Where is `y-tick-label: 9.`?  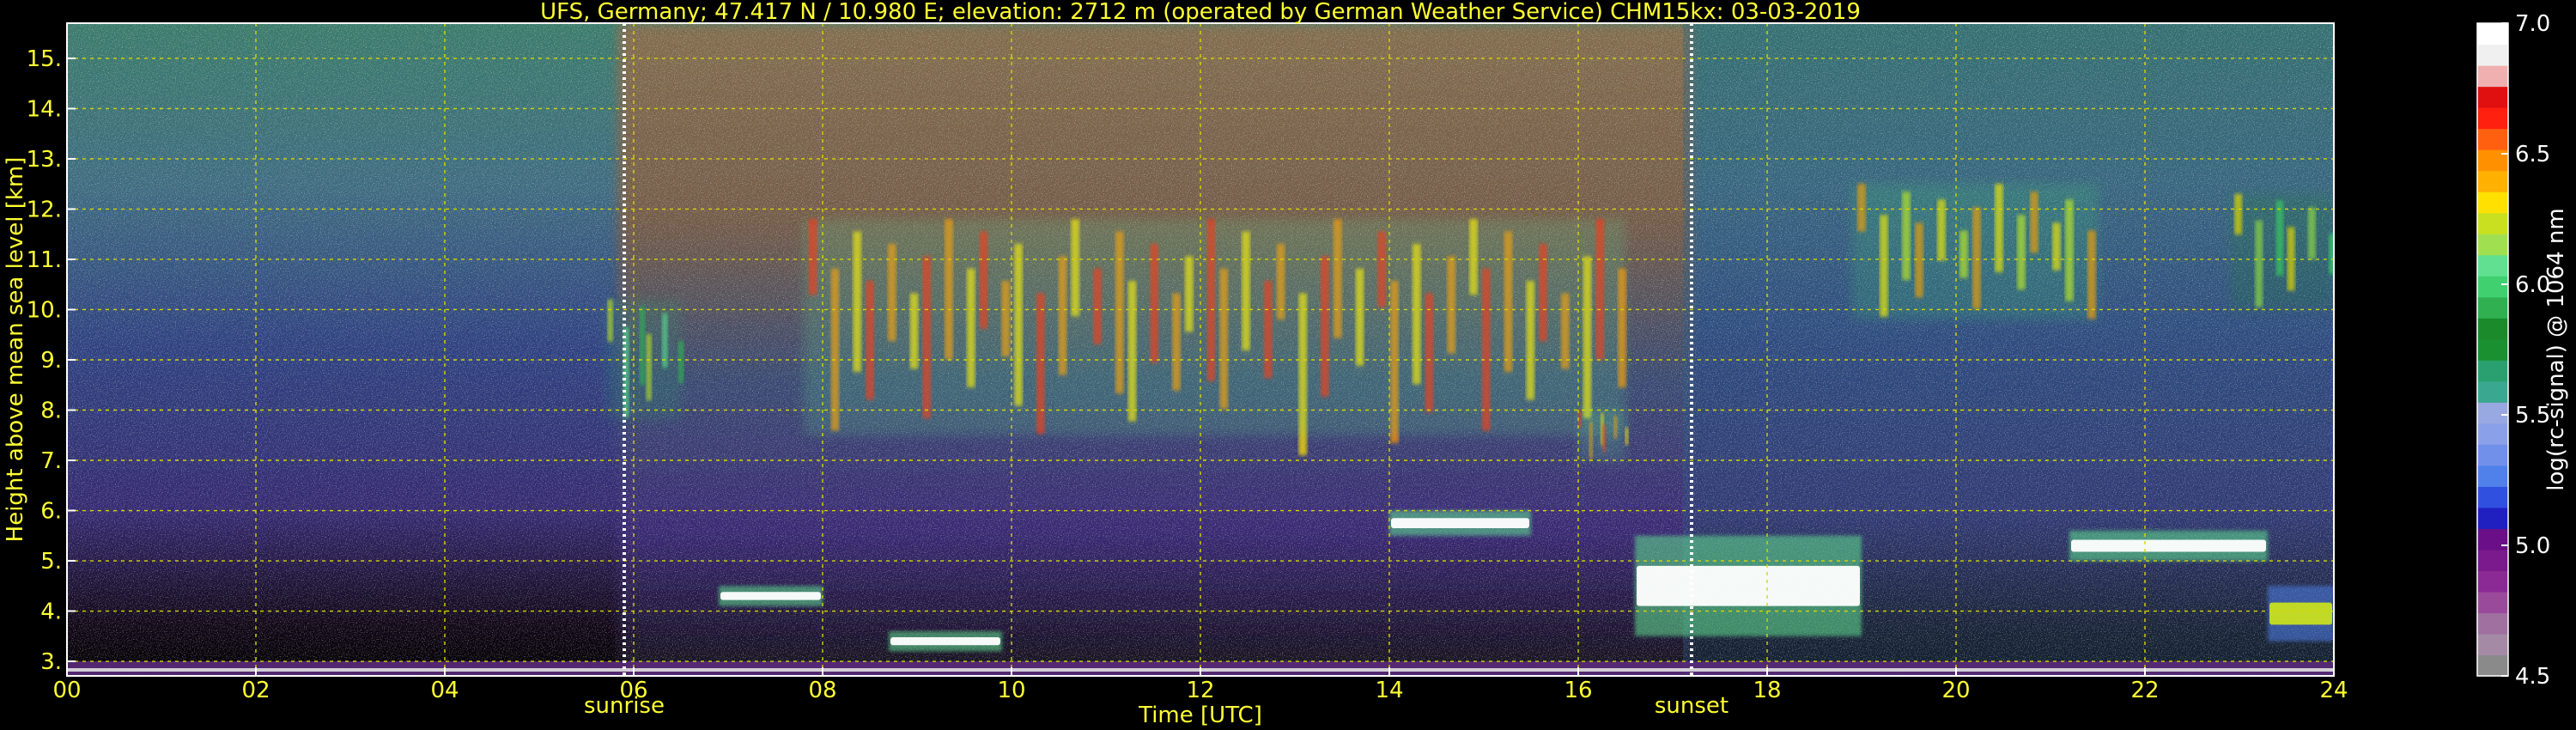 y-tick-label: 9. is located at coordinates (51, 361).